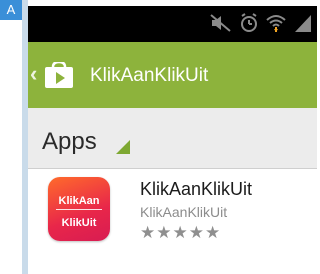  What do you see at coordinates (79, 201) in the screenshot?
I see `app-icon-text-top: KlikAan` at bounding box center [79, 201].